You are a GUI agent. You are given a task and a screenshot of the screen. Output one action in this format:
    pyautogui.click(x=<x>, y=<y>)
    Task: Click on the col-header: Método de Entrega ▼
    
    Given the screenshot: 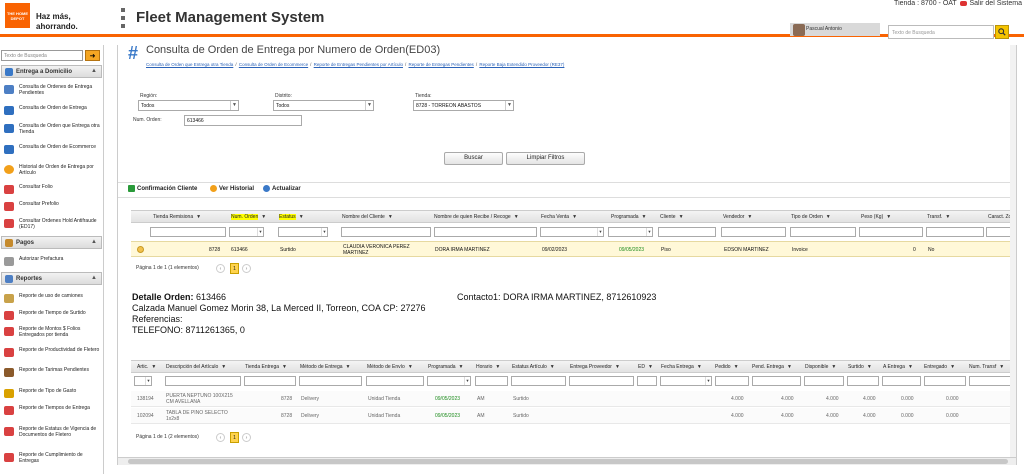 What is the action you would take?
    pyautogui.click(x=325, y=367)
    